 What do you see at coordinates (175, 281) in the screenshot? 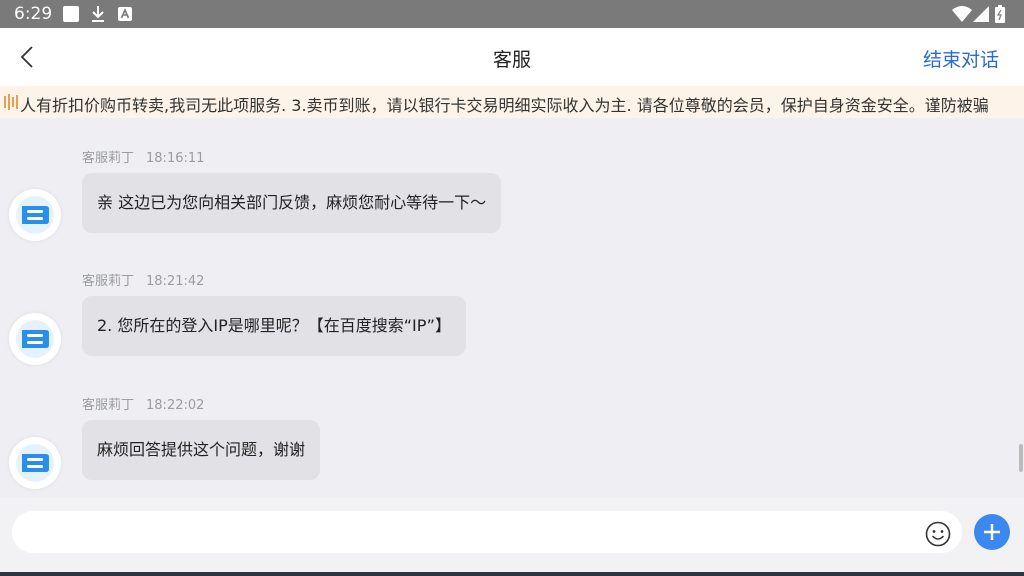
I see `message-time: 18:21:42` at bounding box center [175, 281].